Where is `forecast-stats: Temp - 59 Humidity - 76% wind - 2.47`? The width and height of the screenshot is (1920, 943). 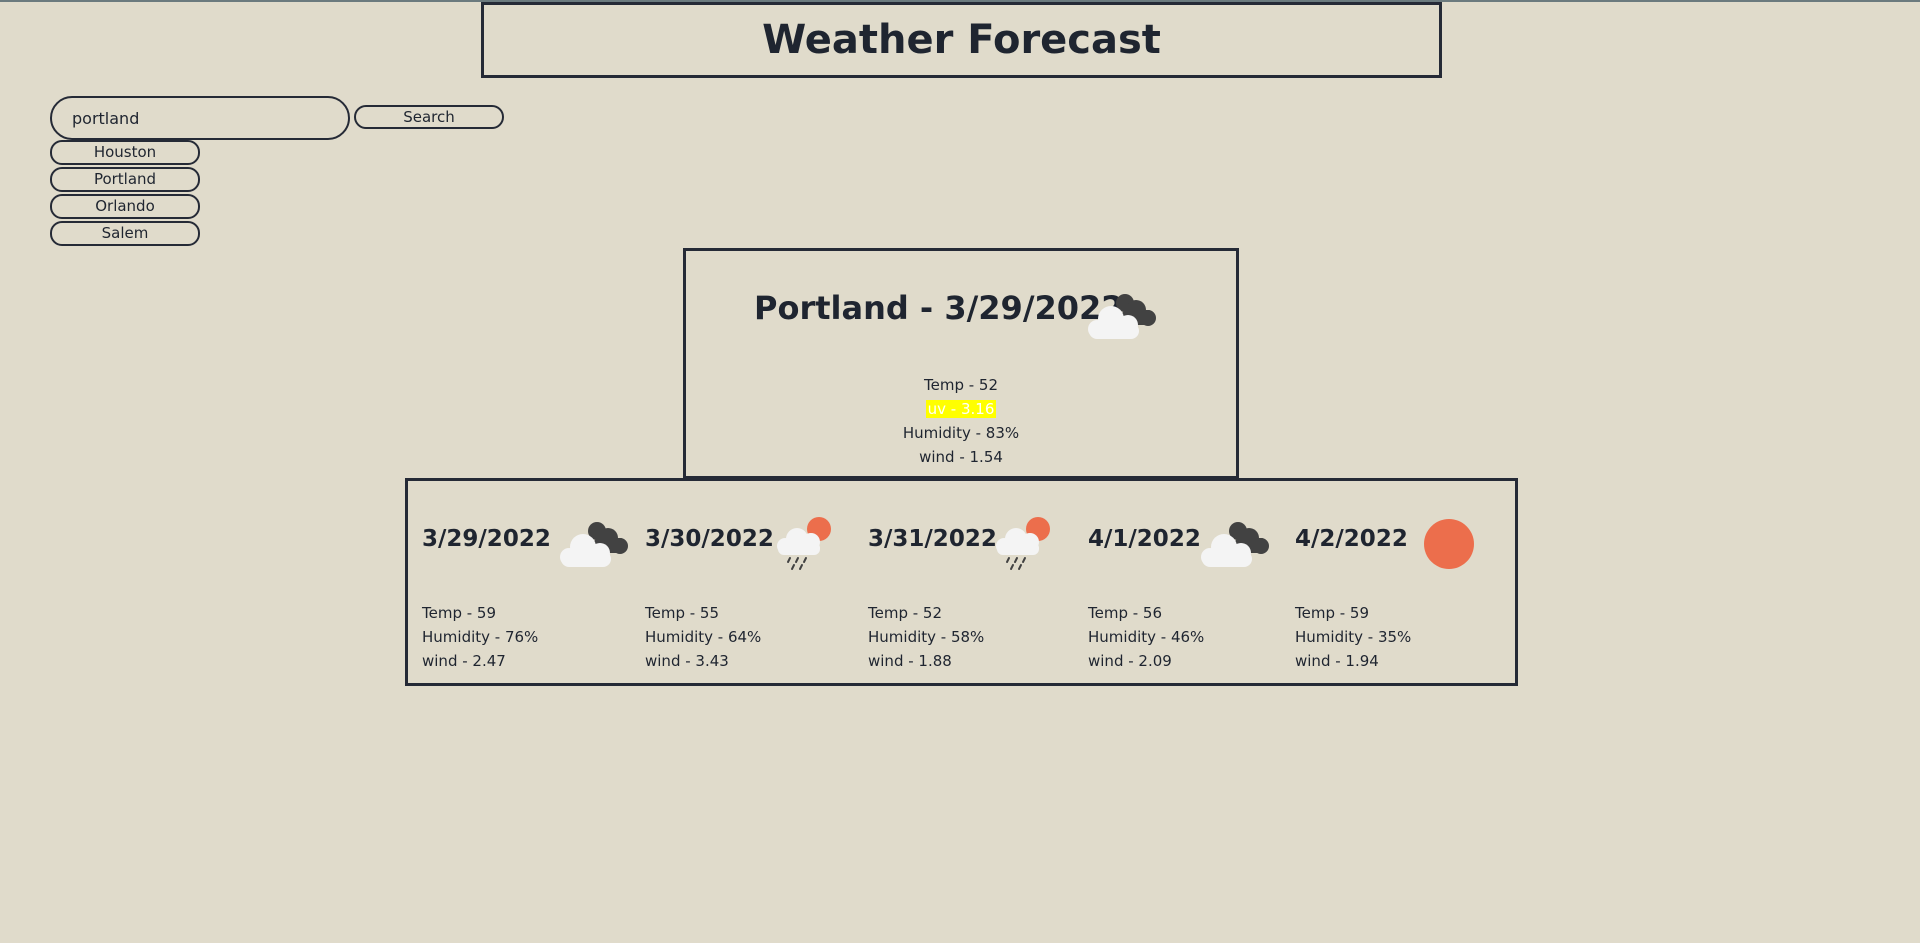
forecast-stats: Temp - 59 Humidity - 76% wind - 2.47 is located at coordinates (480, 637).